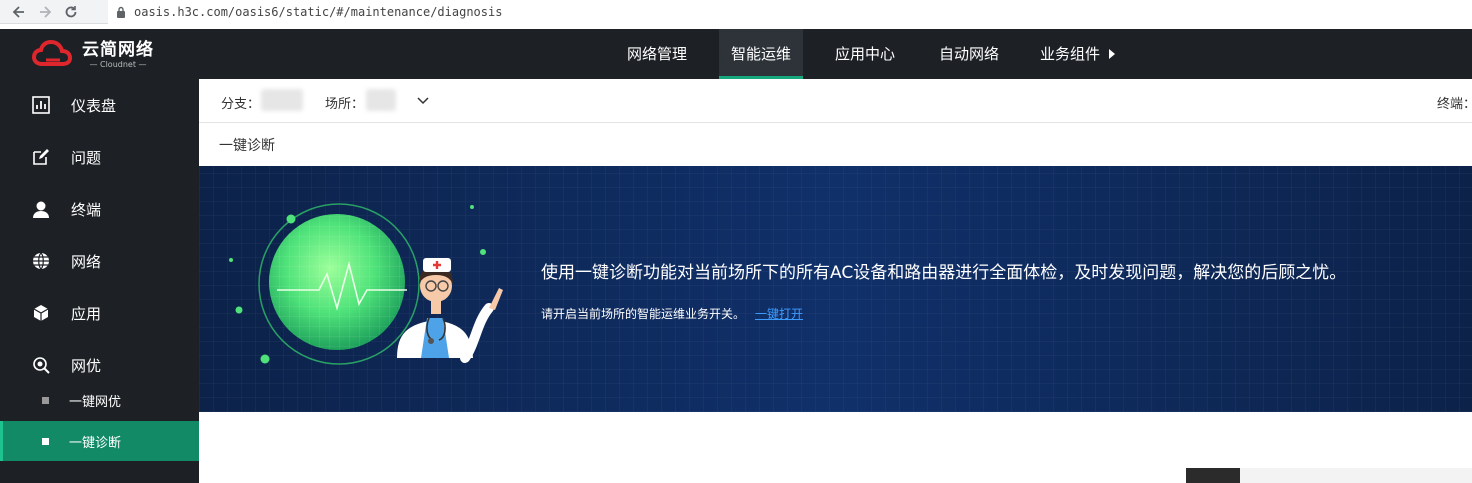  What do you see at coordinates (95, 443) in the screenshot?
I see `sidebar-subitem-label: 一键诊断` at bounding box center [95, 443].